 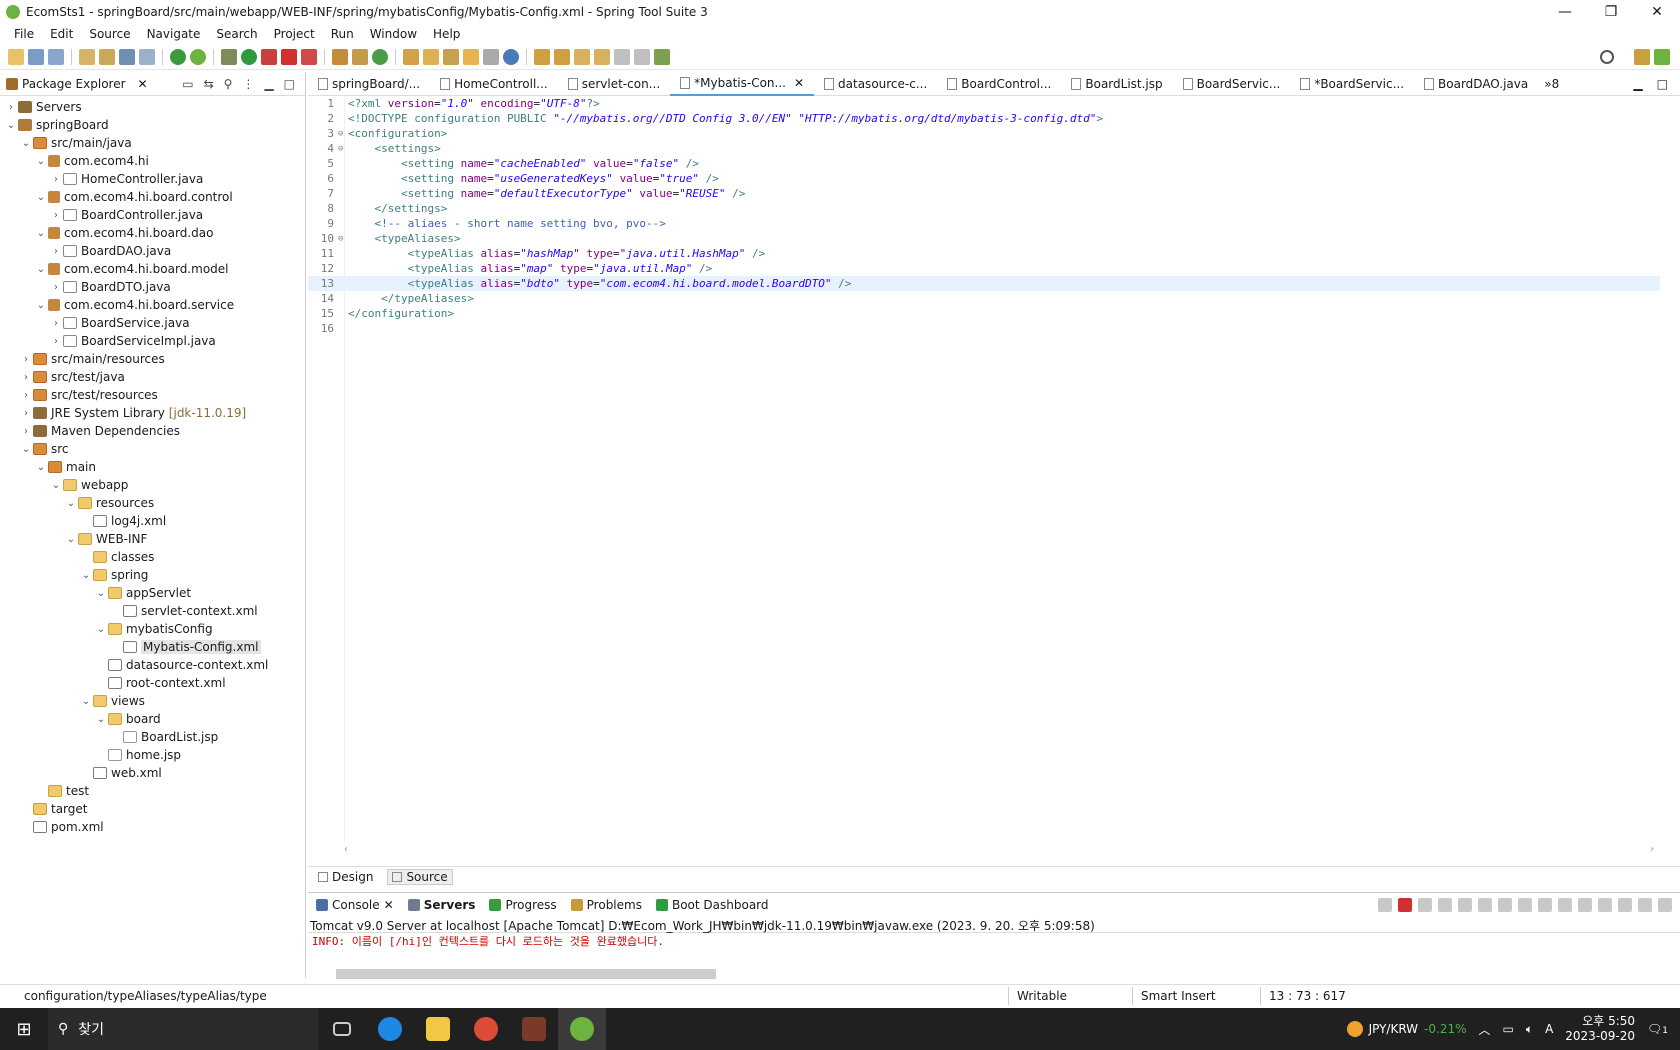 I want to click on spring-boot-icon, so click(x=178, y=56).